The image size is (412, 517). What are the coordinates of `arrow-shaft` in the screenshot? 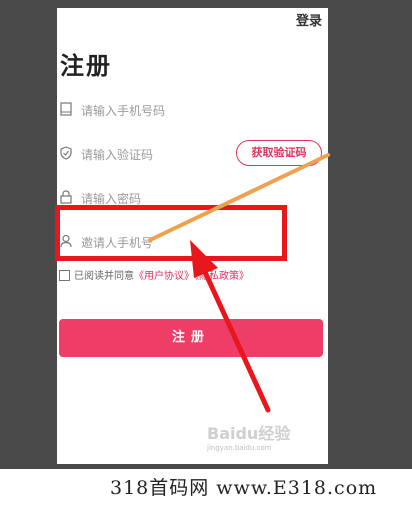 It's located at (236, 341).